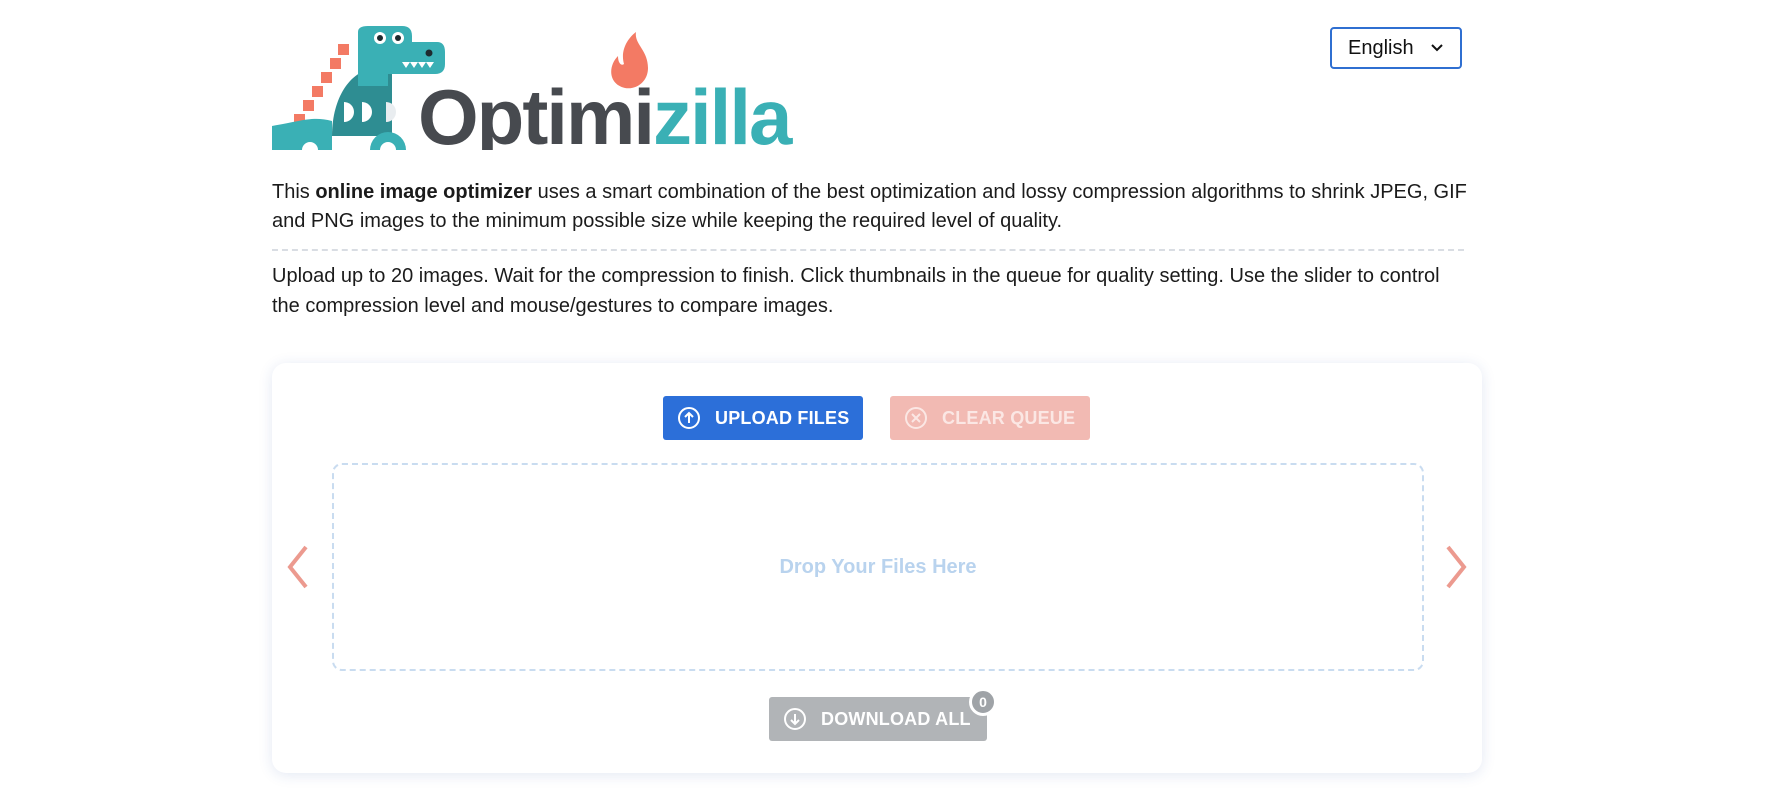  Describe the element at coordinates (424, 192) in the screenshot. I see `intro-emphasis: online image optimizer` at that location.